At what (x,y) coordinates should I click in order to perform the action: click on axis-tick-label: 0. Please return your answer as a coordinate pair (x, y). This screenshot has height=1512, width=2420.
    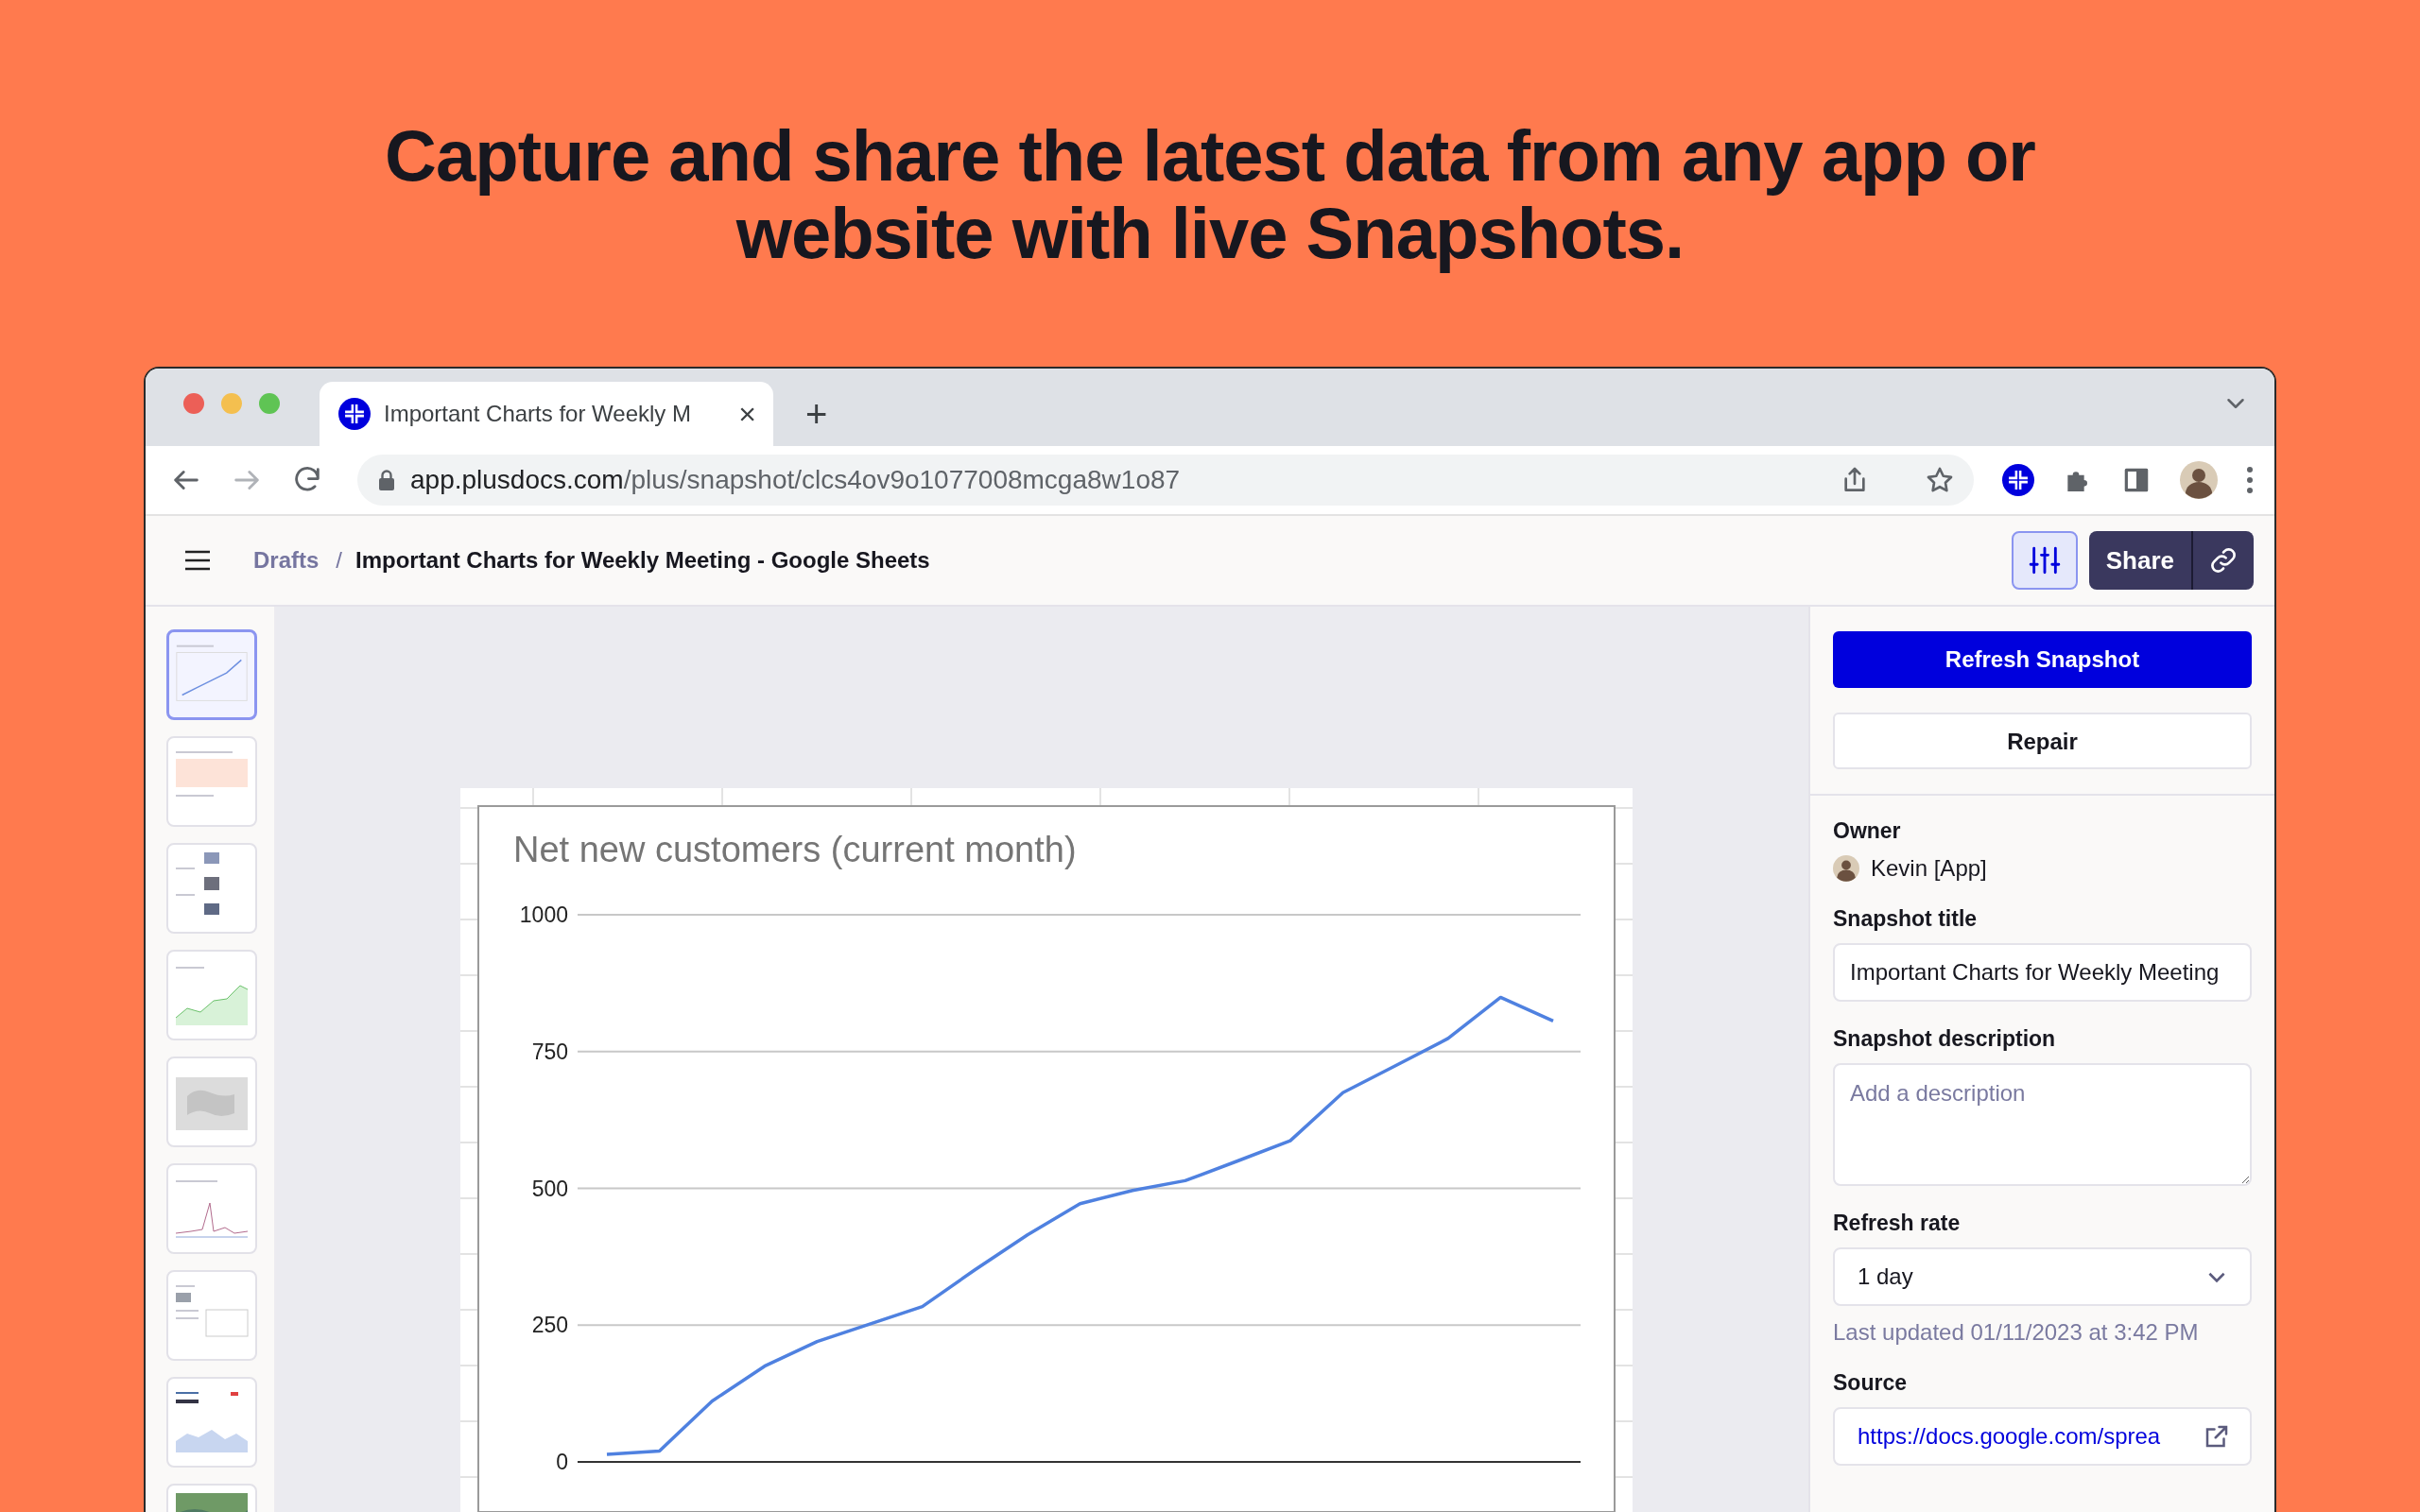
    Looking at the image, I should click on (562, 1462).